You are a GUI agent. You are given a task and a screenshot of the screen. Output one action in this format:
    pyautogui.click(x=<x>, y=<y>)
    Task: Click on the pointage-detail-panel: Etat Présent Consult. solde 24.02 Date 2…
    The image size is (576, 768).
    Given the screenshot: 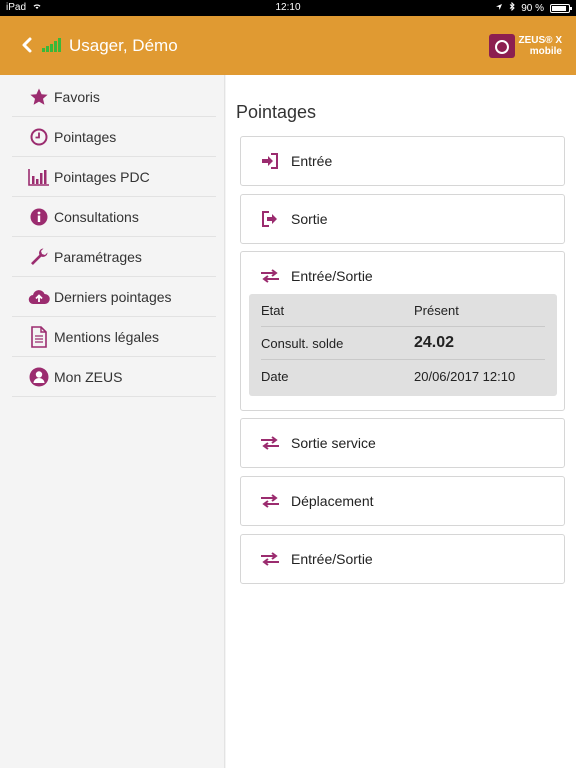 What is the action you would take?
    pyautogui.click(x=403, y=345)
    